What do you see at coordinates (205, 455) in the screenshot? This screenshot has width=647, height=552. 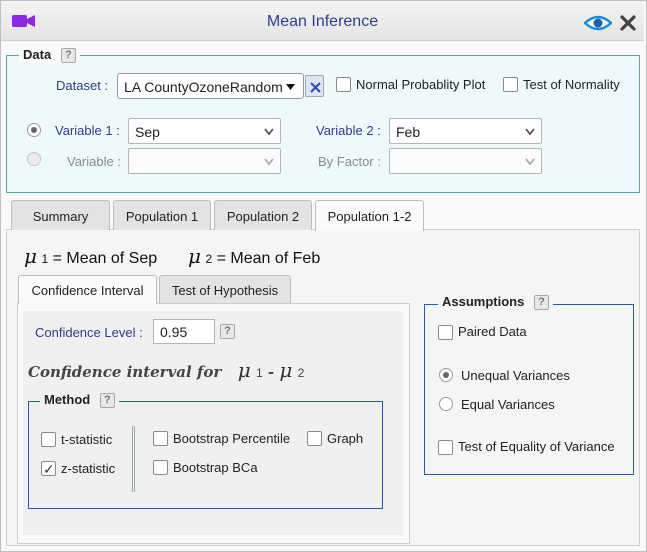 I see `method-section` at bounding box center [205, 455].